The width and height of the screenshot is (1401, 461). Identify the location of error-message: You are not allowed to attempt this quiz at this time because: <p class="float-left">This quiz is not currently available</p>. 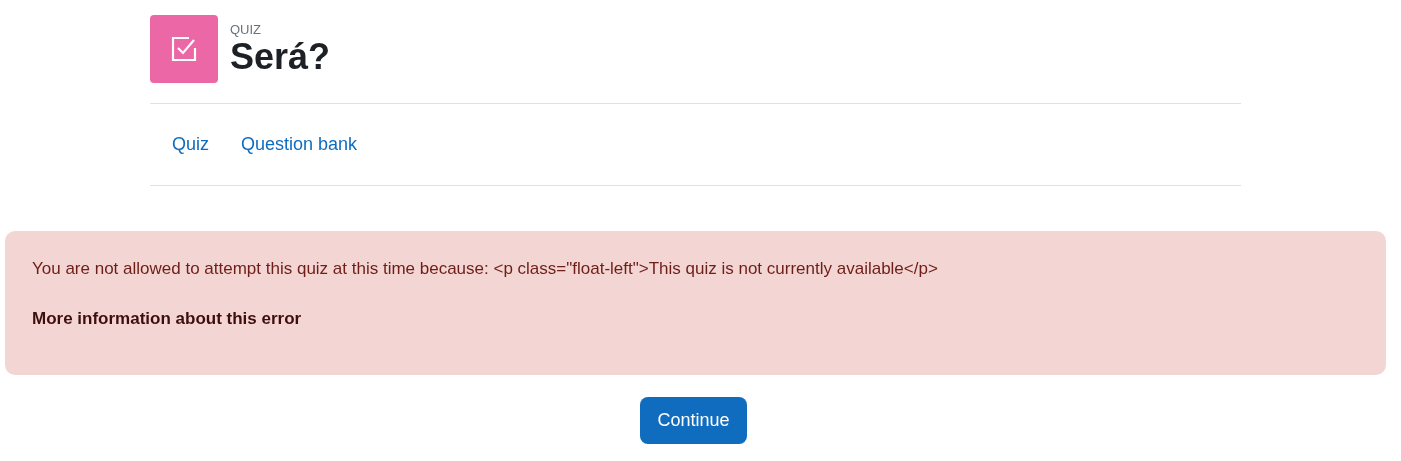
(485, 269).